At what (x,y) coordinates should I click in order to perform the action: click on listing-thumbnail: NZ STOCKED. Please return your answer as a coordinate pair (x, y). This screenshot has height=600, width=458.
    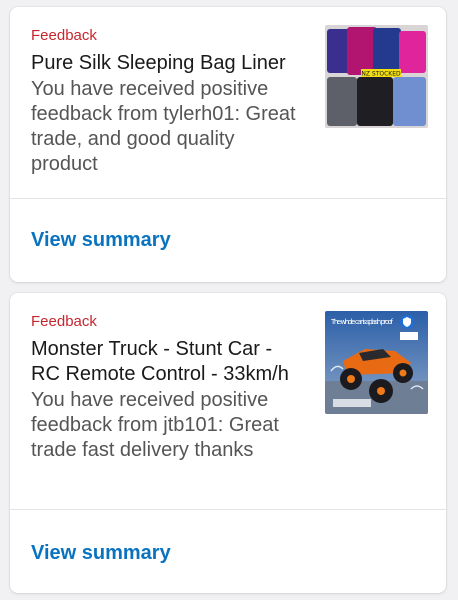
    Looking at the image, I should click on (376, 76).